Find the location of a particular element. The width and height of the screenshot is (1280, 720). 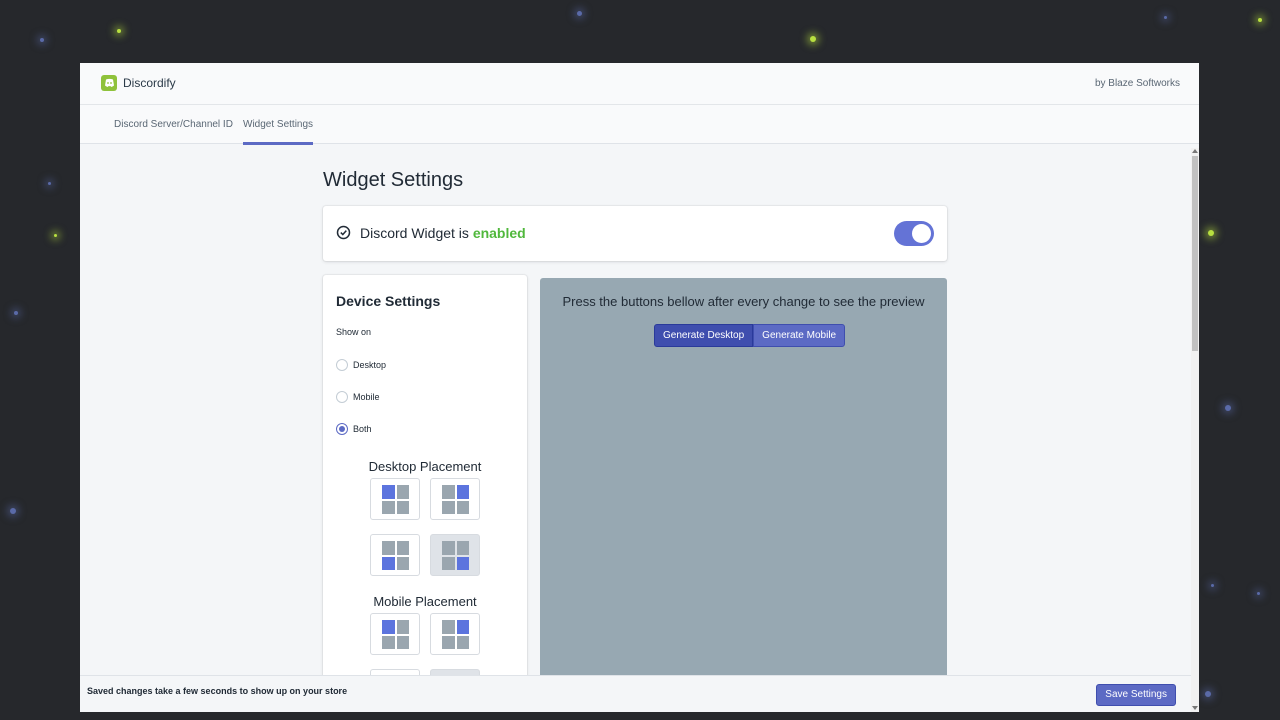

widget-status-text: Discord Widget is enabled is located at coordinates (443, 233).